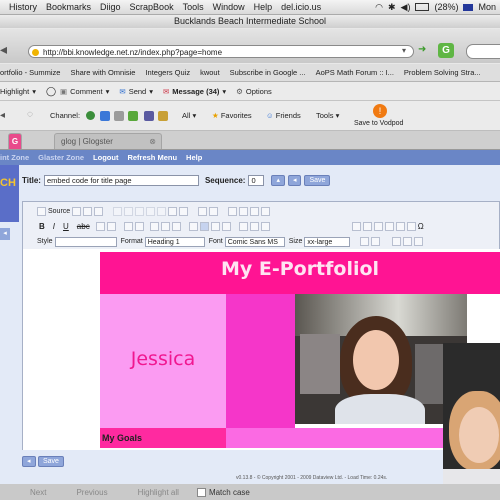  Describe the element at coordinates (118, 211) in the screenshot. I see `cut-icon` at that location.